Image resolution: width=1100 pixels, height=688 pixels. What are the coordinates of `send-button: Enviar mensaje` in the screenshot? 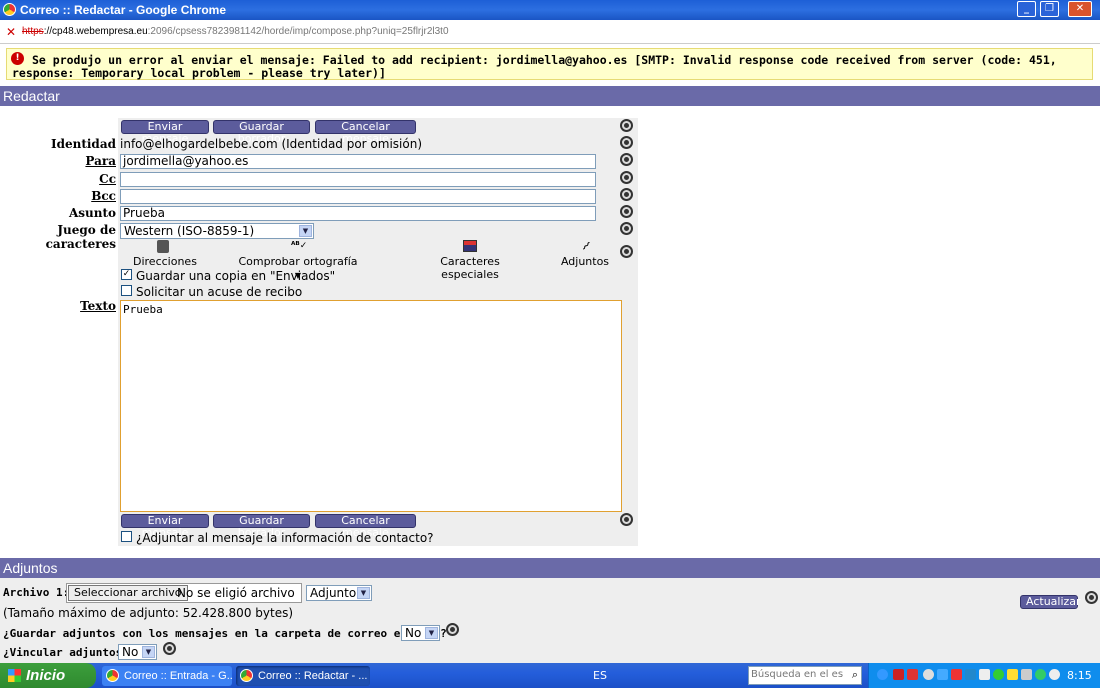 It's located at (165, 132).